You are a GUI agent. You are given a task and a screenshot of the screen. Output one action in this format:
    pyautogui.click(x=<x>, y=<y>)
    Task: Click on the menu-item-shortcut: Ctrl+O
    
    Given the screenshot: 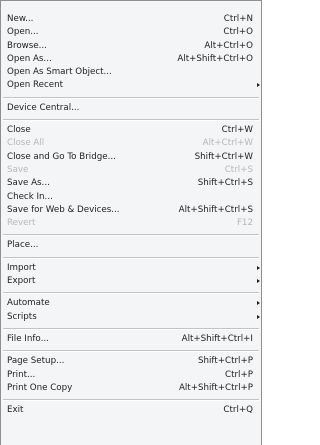 What is the action you would take?
    pyautogui.click(x=238, y=32)
    